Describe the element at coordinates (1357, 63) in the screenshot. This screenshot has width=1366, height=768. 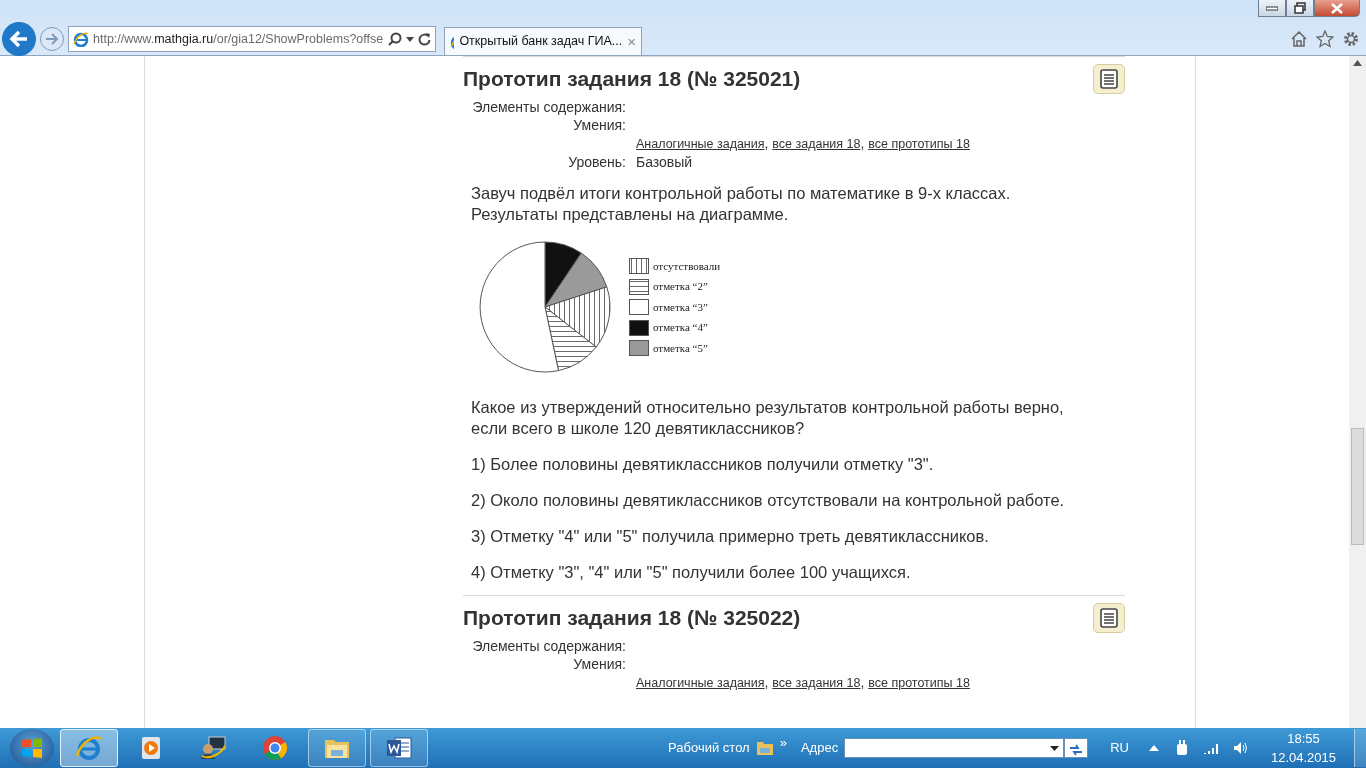
I see `scroll-up-icon` at that location.